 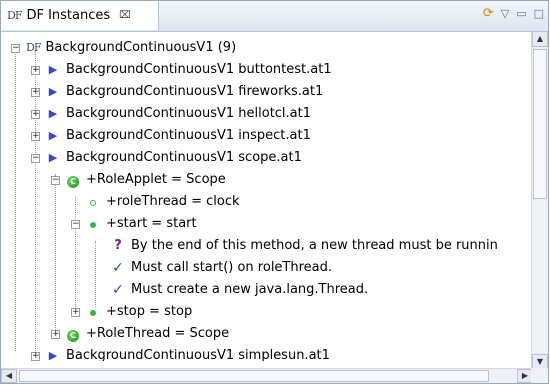 What do you see at coordinates (539, 200) in the screenshot?
I see `vertical-scrollbar: ▲ ▼` at bounding box center [539, 200].